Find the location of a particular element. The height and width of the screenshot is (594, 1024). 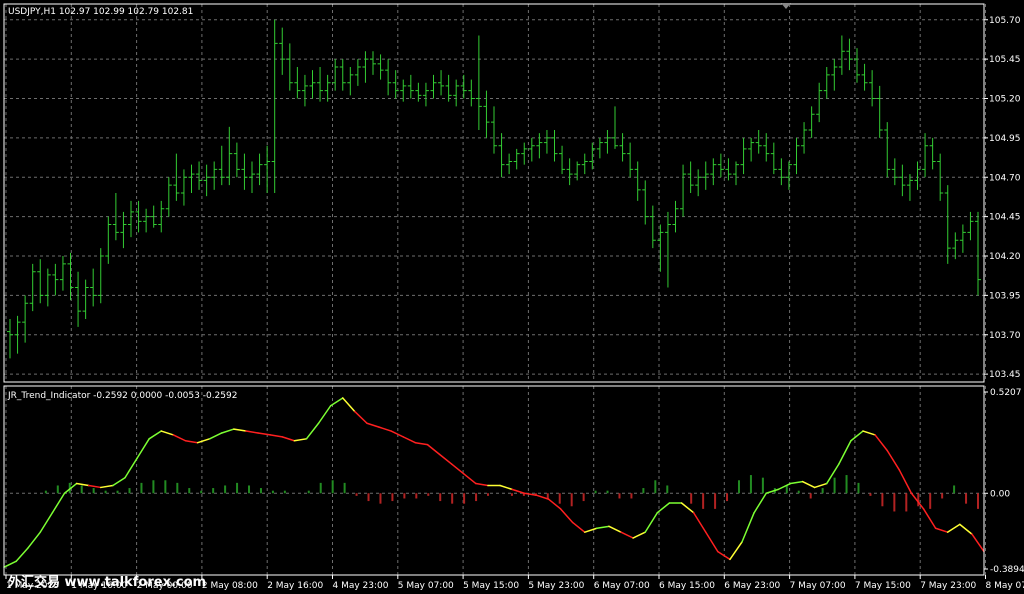

x-tick-label: 5 May 15:00 is located at coordinates (491, 586).